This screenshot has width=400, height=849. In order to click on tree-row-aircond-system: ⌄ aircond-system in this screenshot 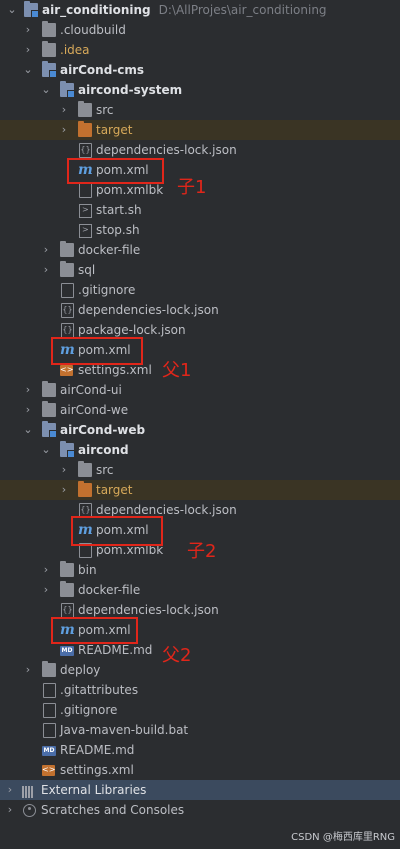, I will do `click(200, 90)`.